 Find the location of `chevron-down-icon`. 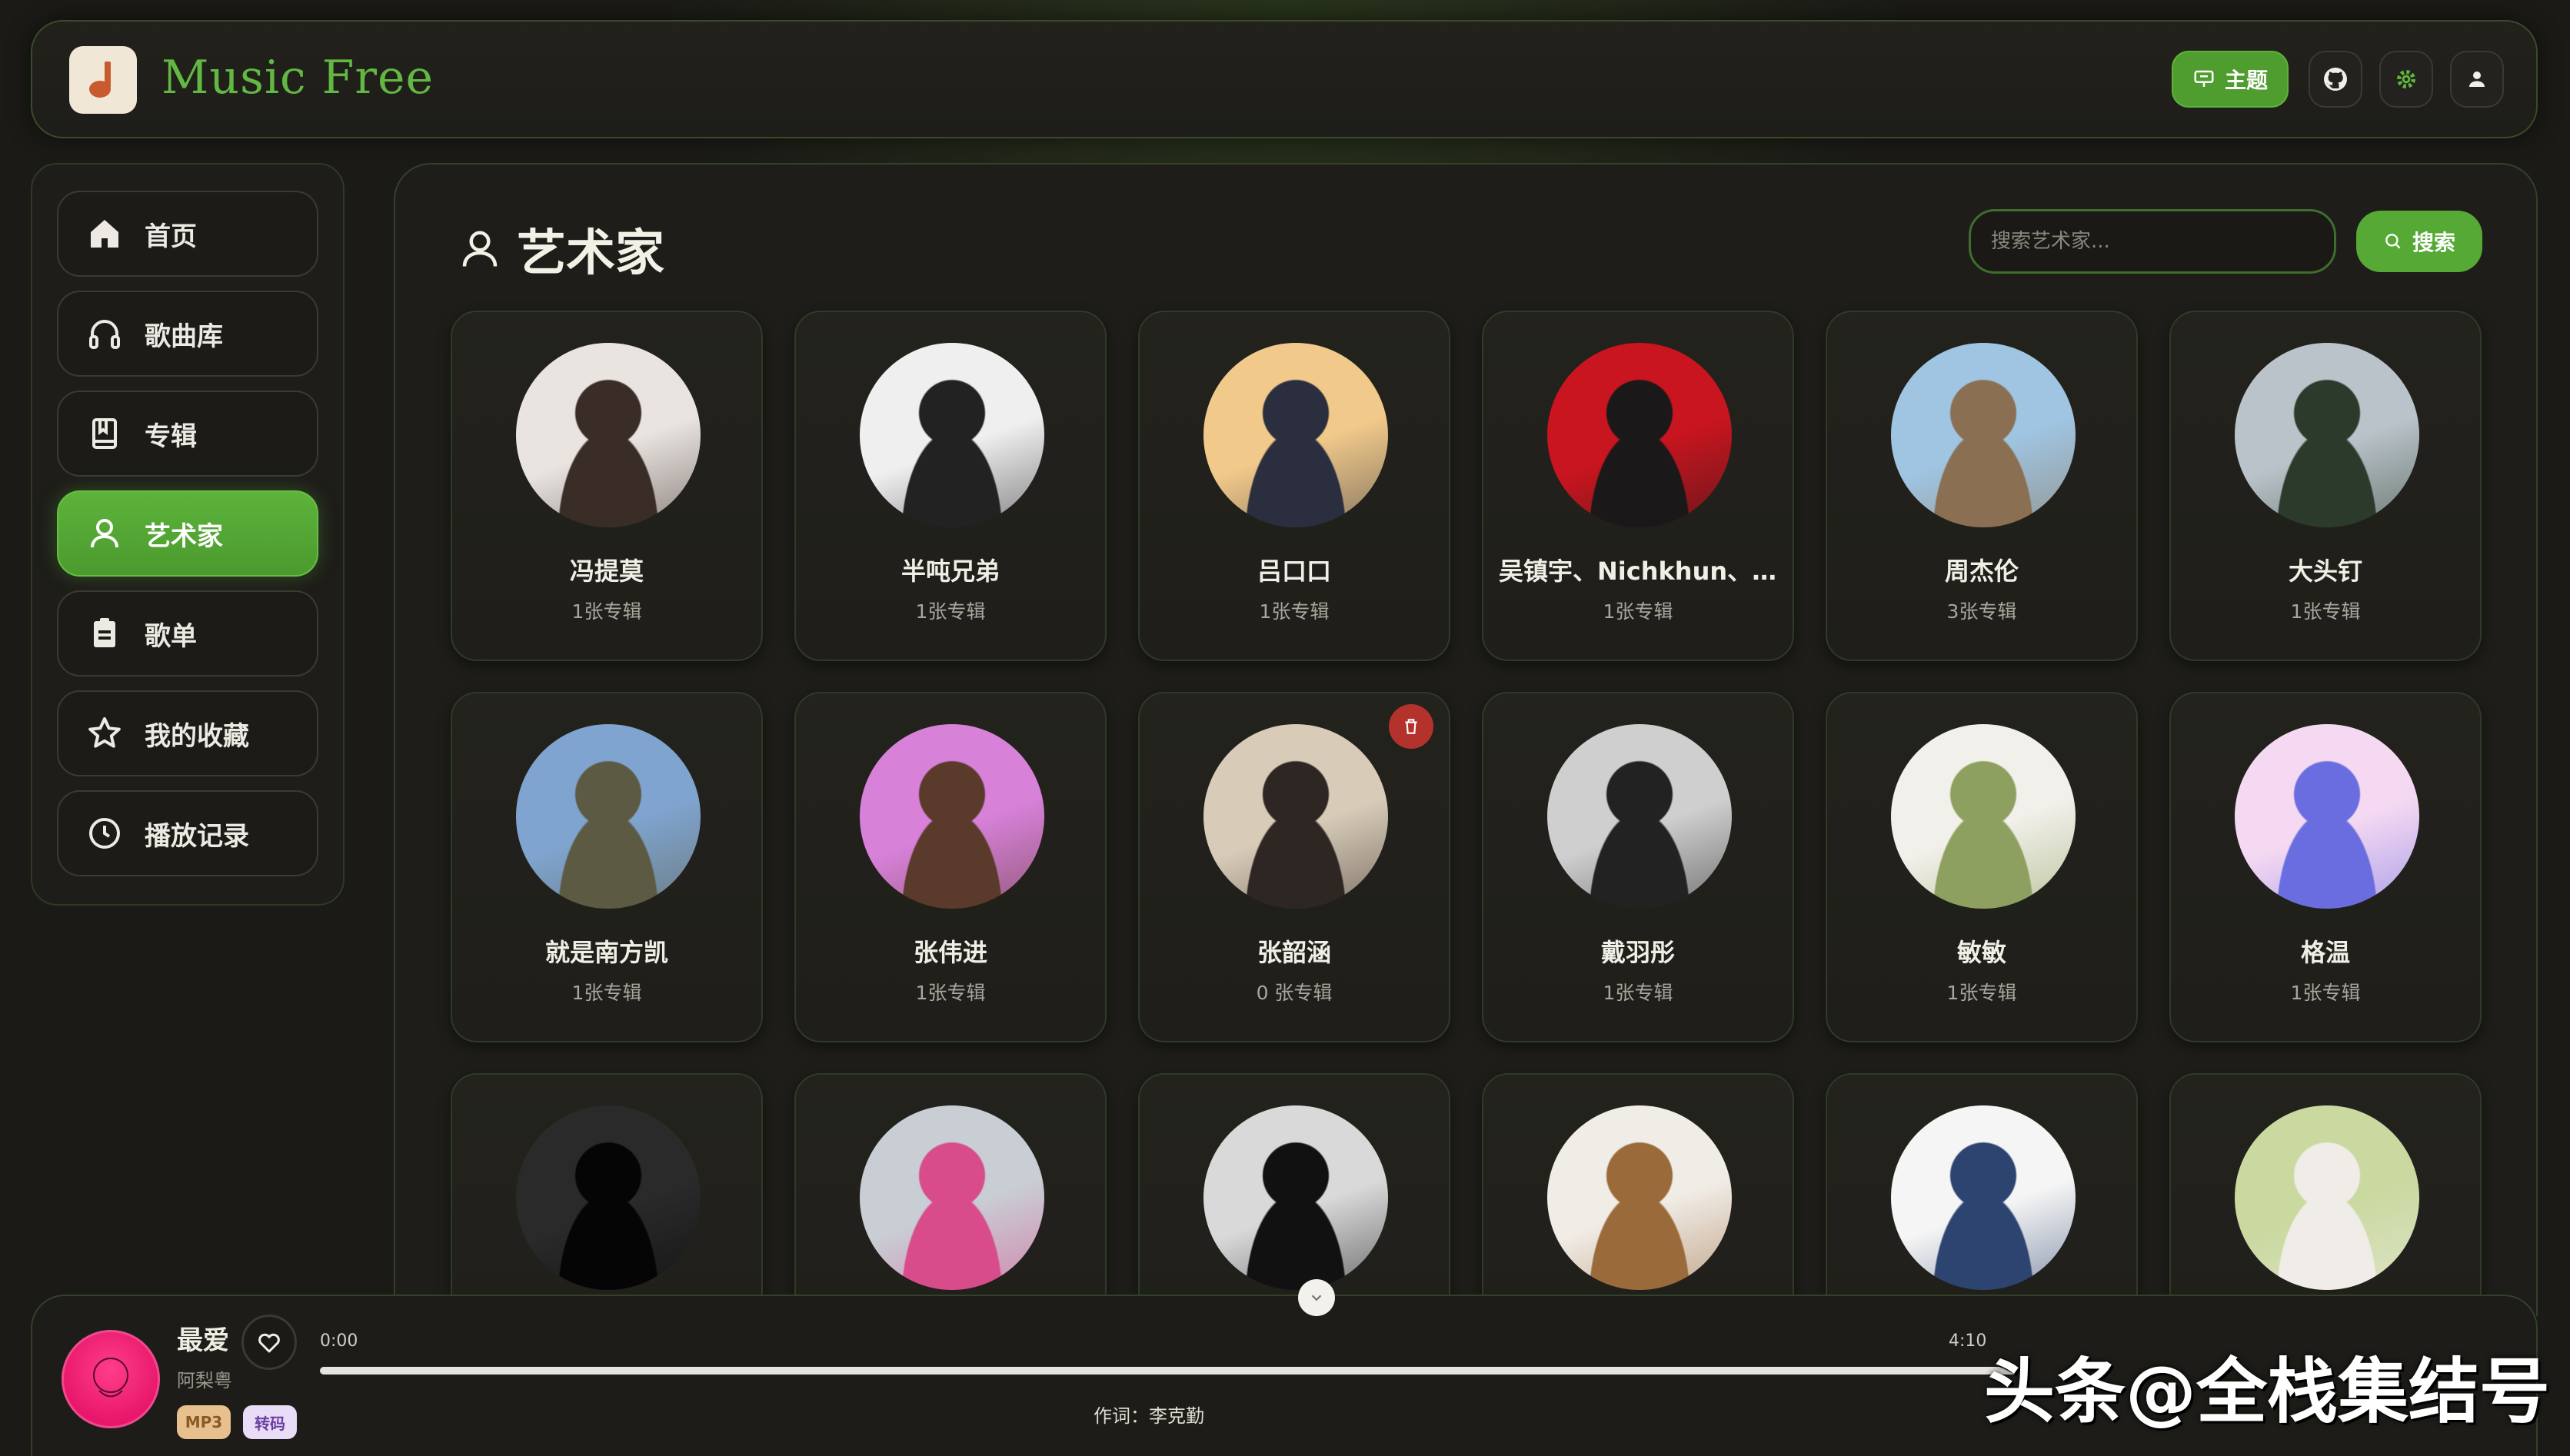

chevron-down-icon is located at coordinates (1316, 1298).